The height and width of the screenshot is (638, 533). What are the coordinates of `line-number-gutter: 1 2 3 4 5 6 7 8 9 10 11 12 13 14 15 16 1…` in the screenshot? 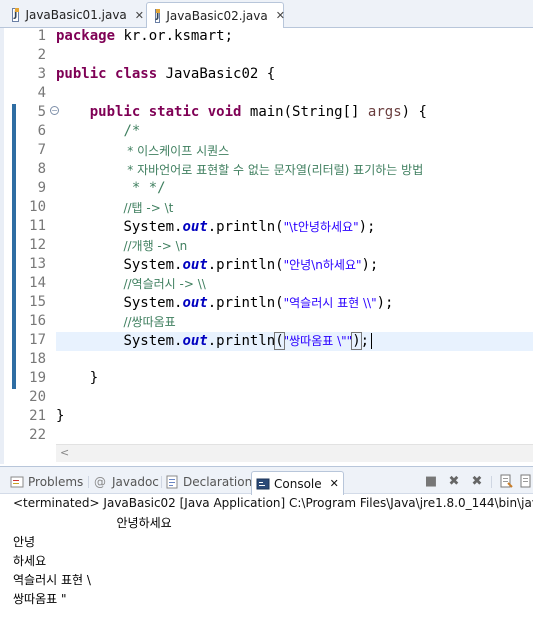 It's located at (37, 237).